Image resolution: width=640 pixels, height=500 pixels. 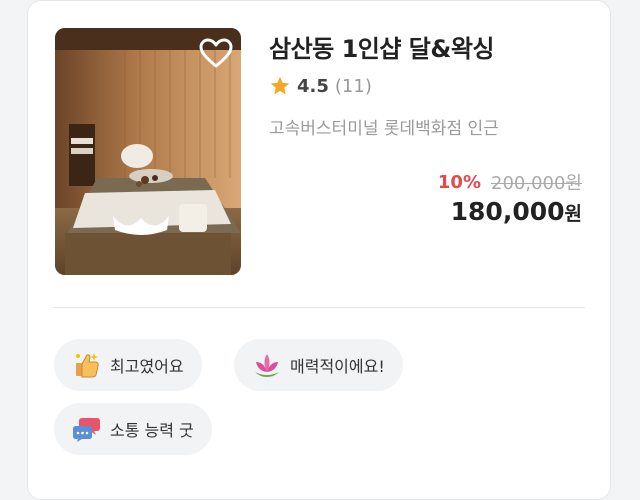 What do you see at coordinates (152, 430) in the screenshot?
I see `tag-label: 소통 능력 굿` at bounding box center [152, 430].